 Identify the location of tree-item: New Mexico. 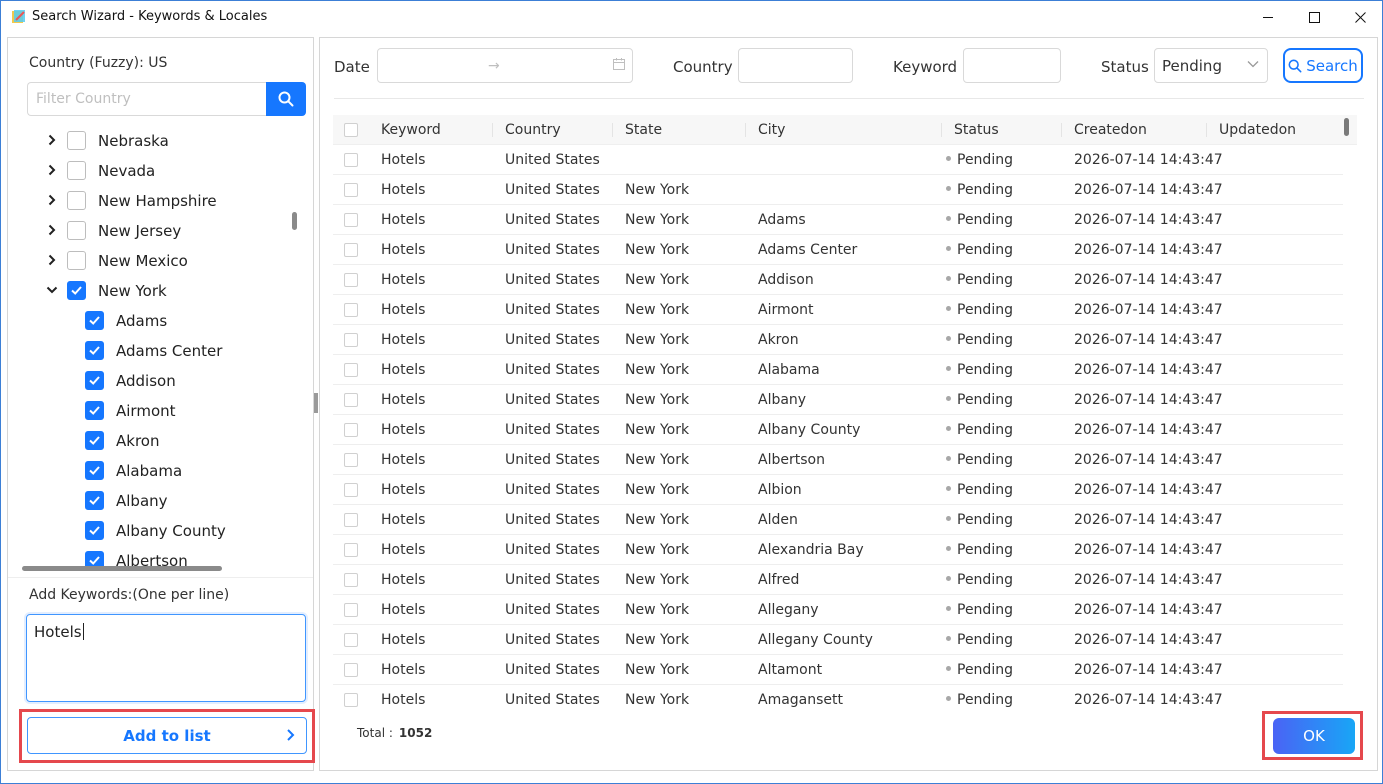
(153, 261).